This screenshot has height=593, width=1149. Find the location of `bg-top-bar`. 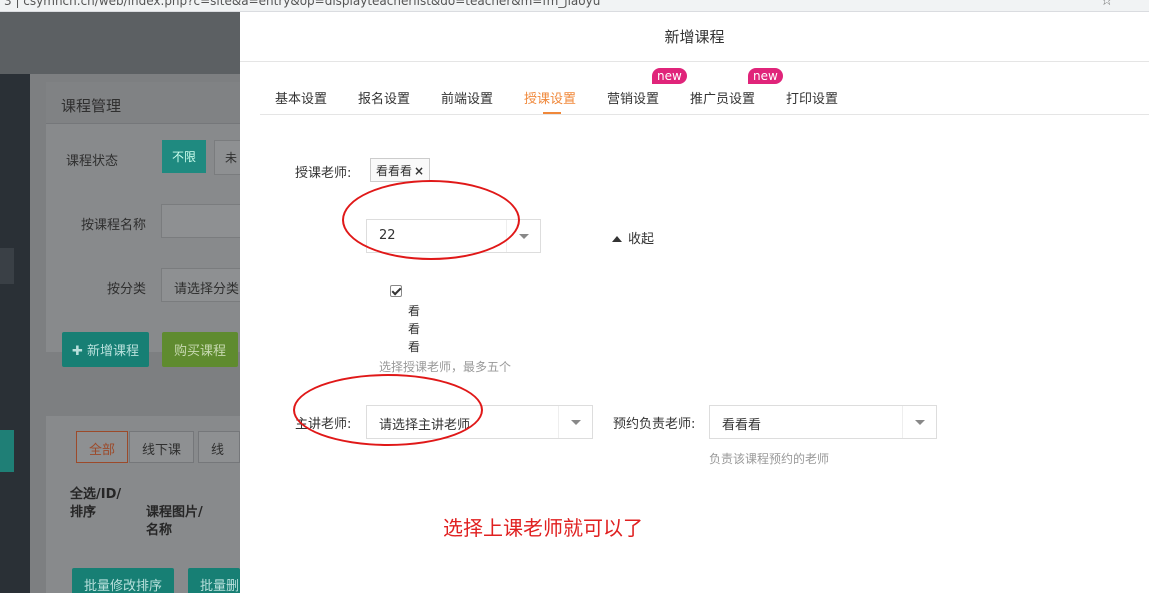

bg-top-bar is located at coordinates (120, 43).